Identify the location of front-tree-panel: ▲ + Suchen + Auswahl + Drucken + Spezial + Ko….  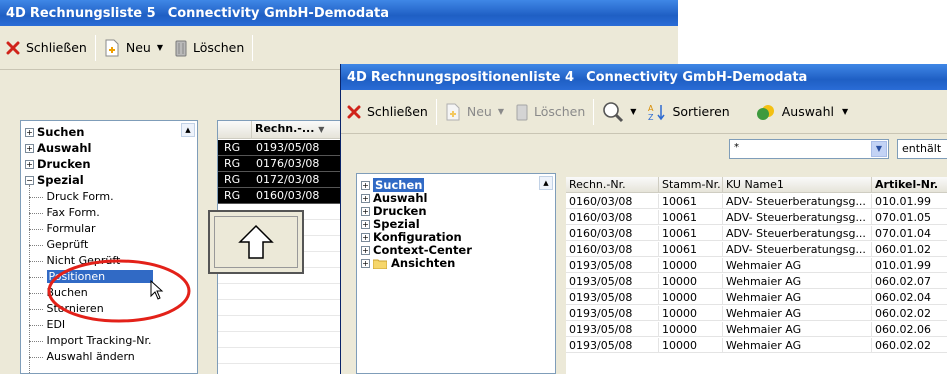
(456, 273).